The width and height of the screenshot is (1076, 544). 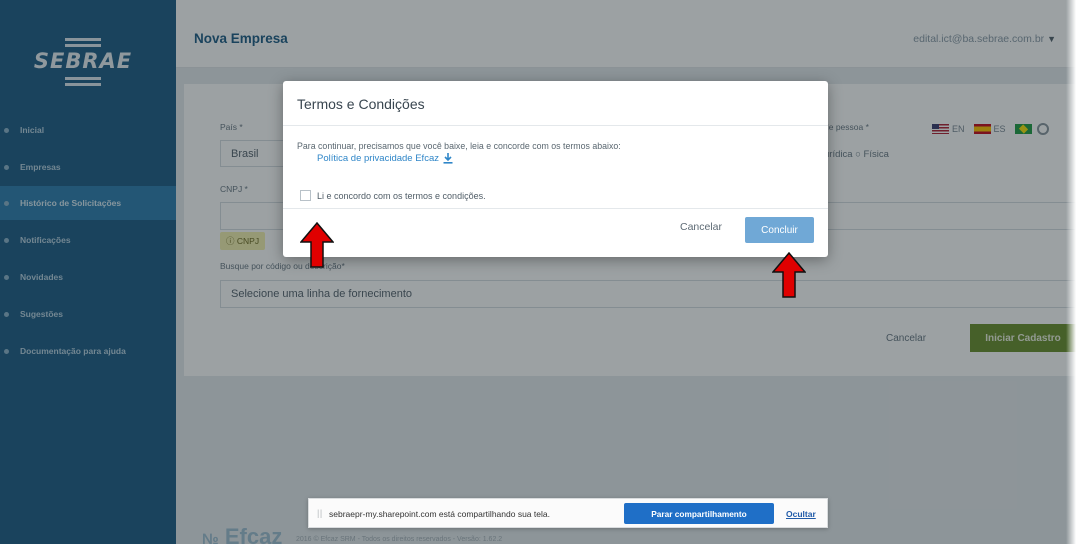 I want to click on dialog-title: Termos e Condições, so click(x=361, y=104).